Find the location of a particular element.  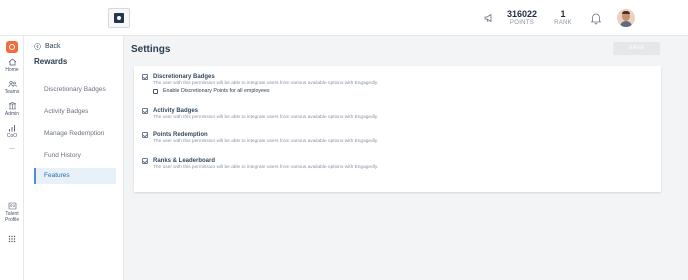

rail-item-teams: Teams is located at coordinates (12, 87).